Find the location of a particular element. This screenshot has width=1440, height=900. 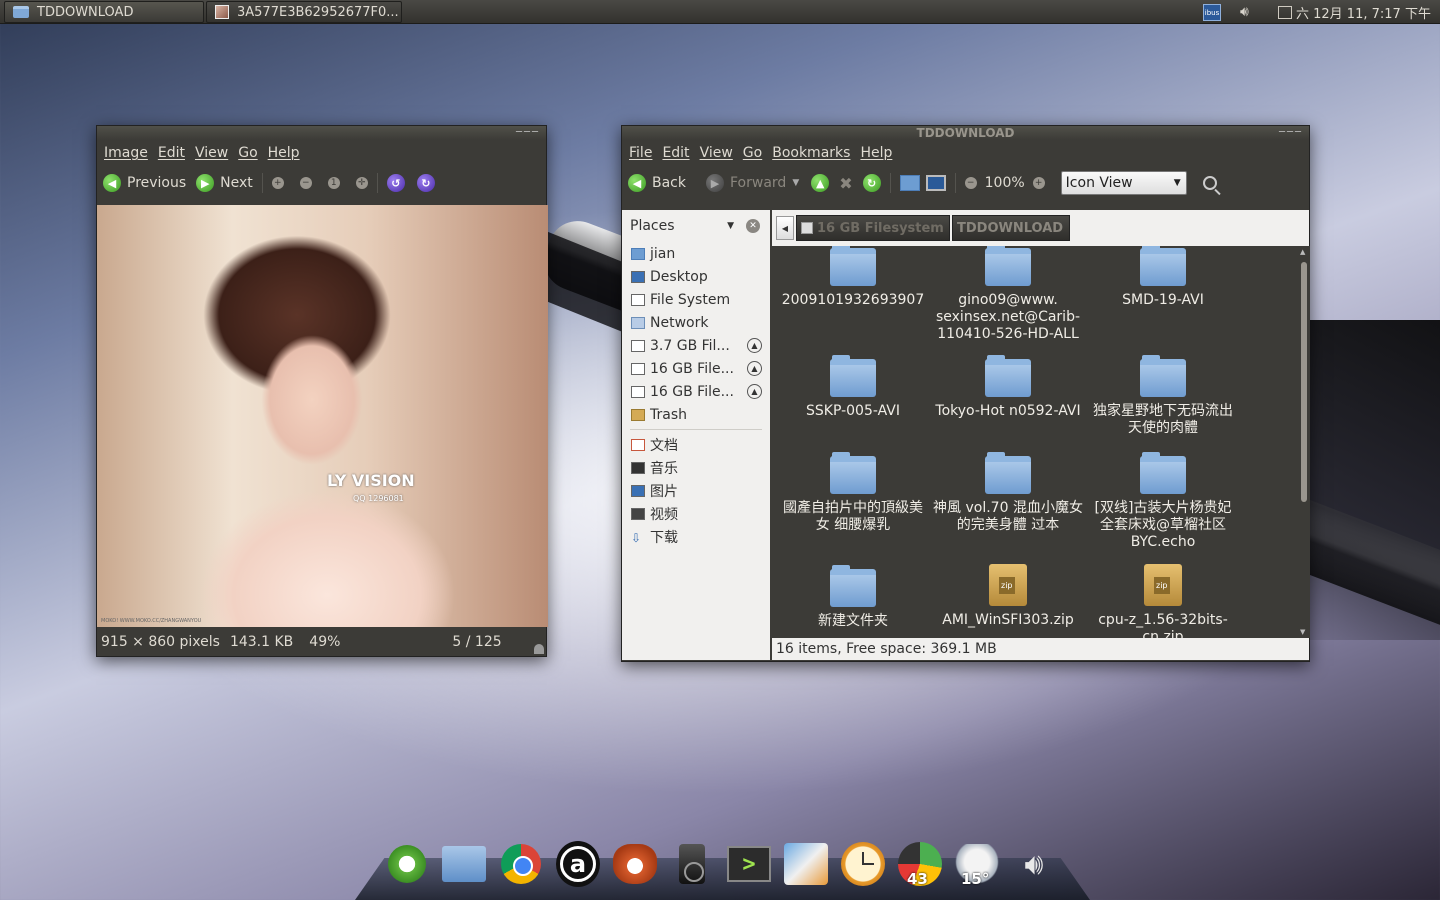

scroll-down-arrow-icon: ▼ is located at coordinates (1302, 632).